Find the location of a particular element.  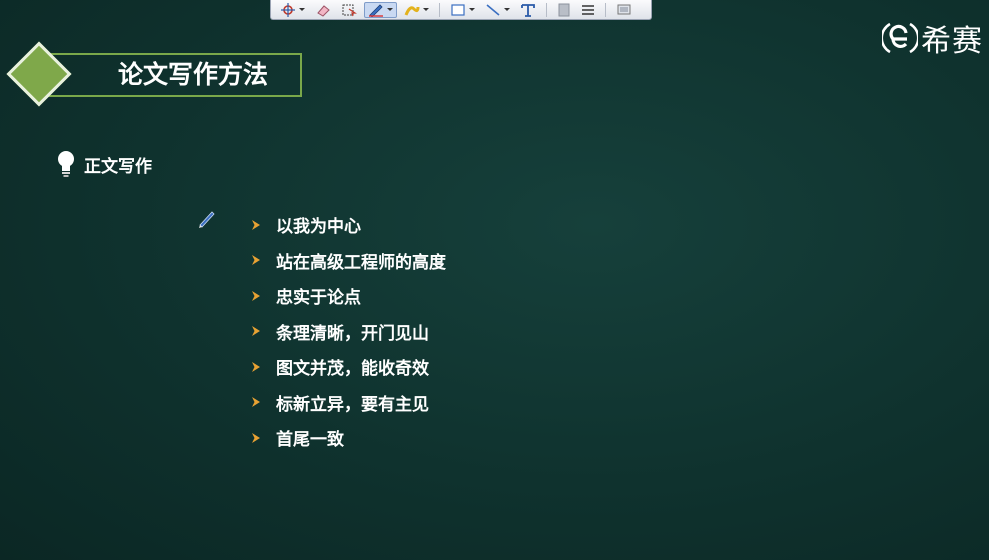

list-item-text: 忠实于论点 is located at coordinates (318, 298).